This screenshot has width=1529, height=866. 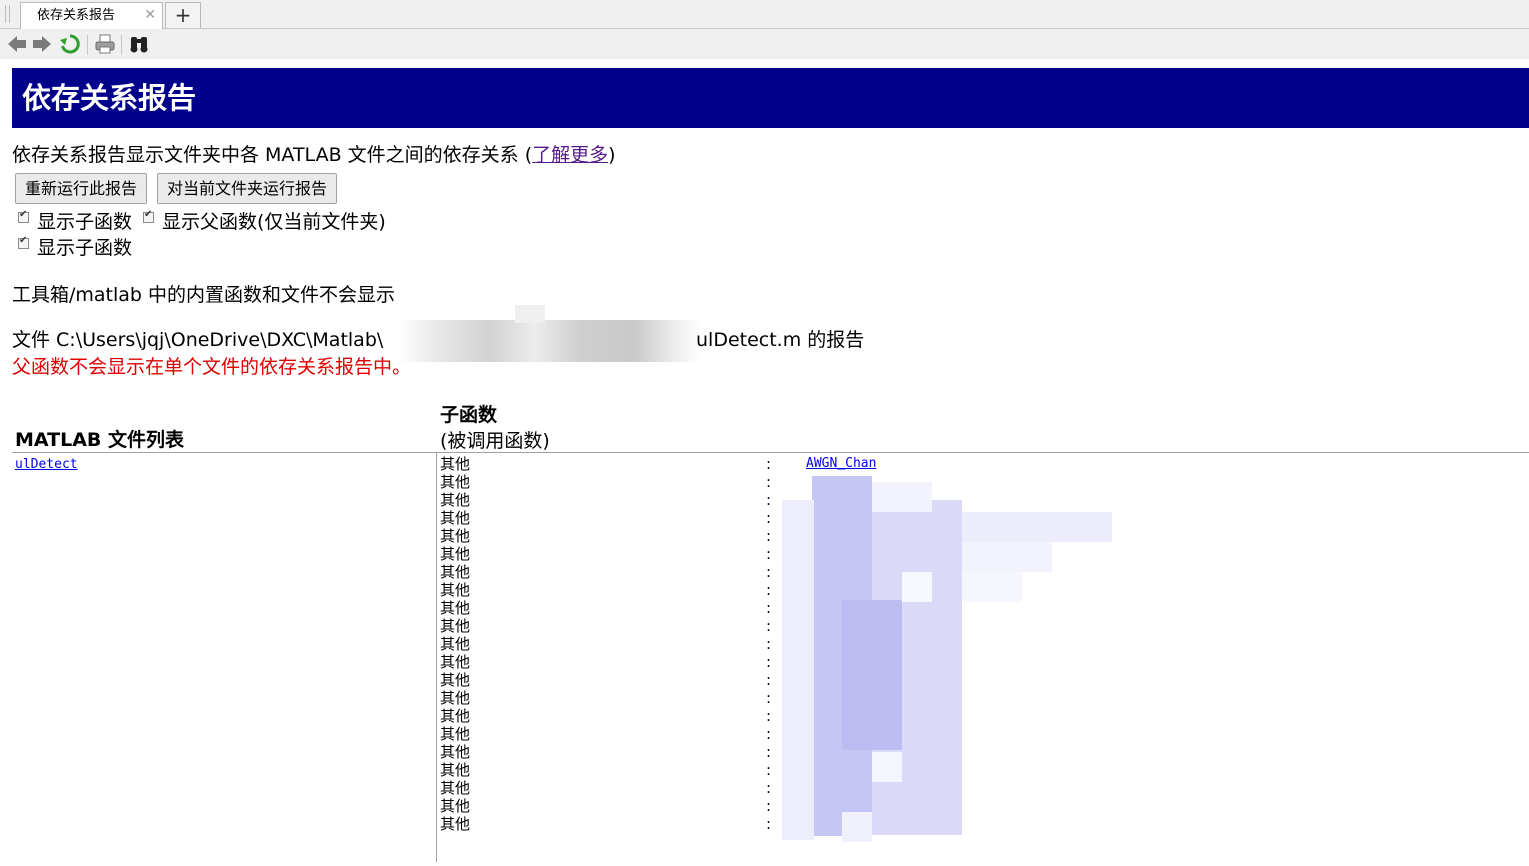 I want to click on page-title: 依存关系报告, so click(x=770, y=98).